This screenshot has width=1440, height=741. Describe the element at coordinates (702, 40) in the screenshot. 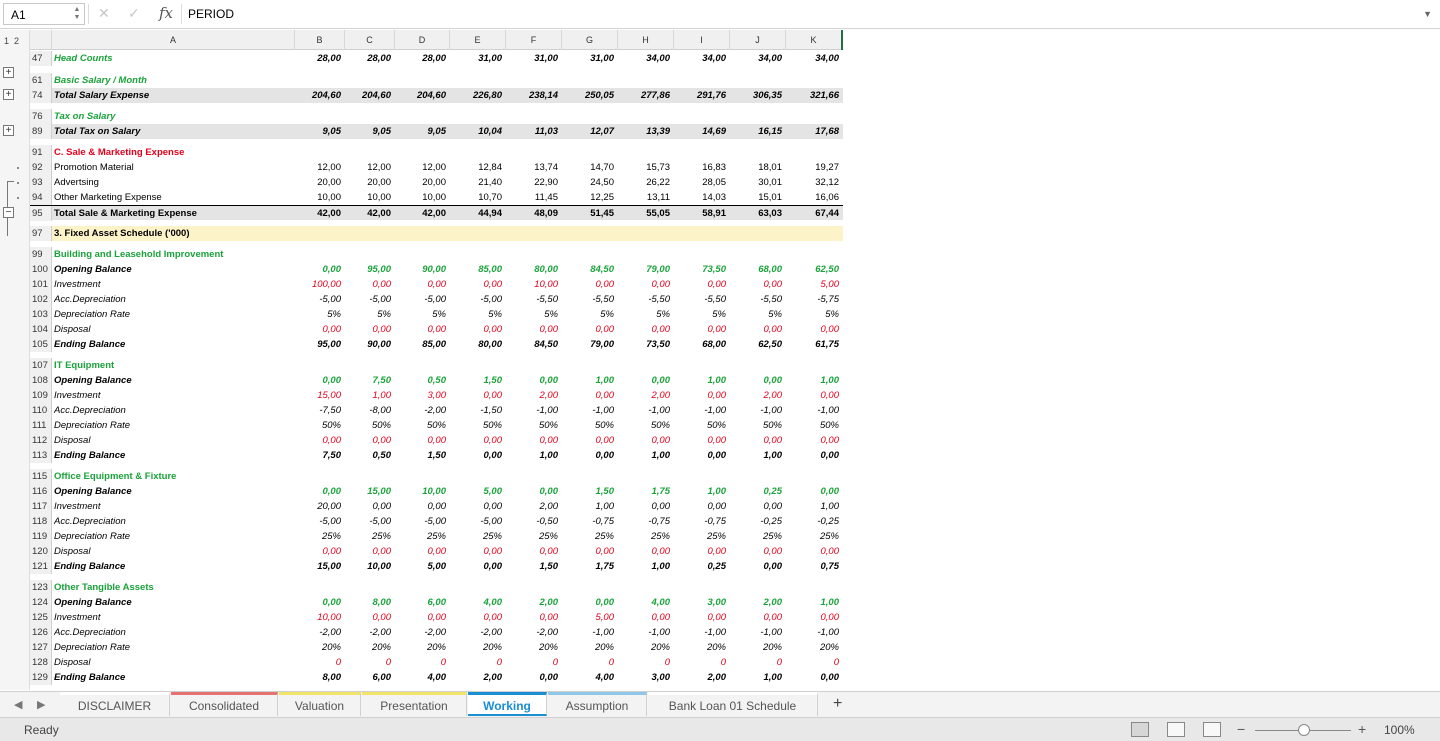

I see `column-header-i: I` at that location.